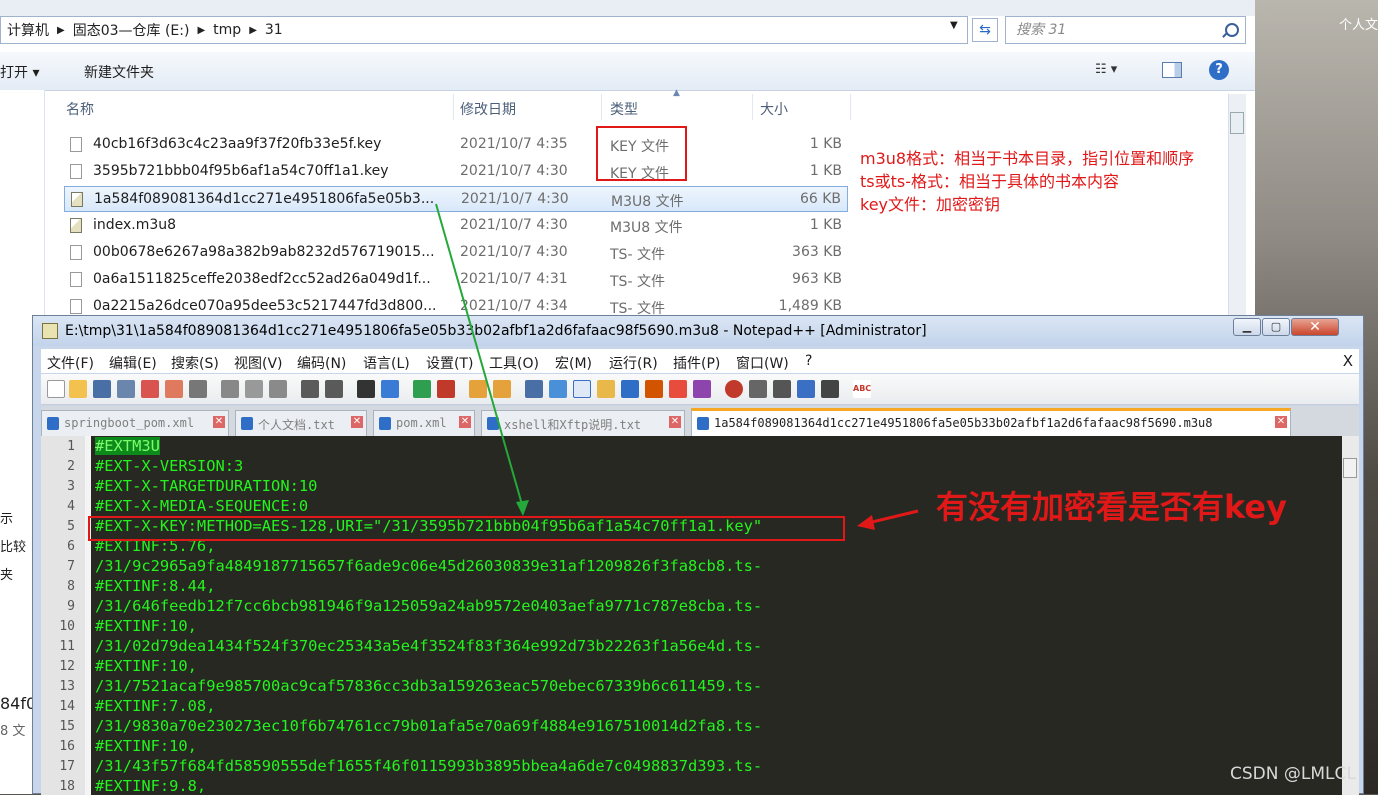 Image resolution: width=1378 pixels, height=795 pixels. Describe the element at coordinates (1111, 507) in the screenshot. I see `encryption-annotation: 有没有加密看是否有key` at that location.